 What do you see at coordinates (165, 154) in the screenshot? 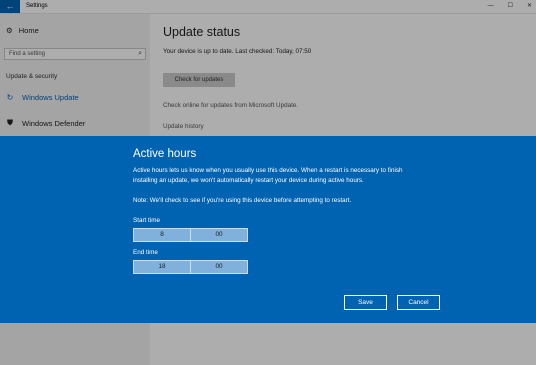
I see `dialog-title: Active hours` at bounding box center [165, 154].